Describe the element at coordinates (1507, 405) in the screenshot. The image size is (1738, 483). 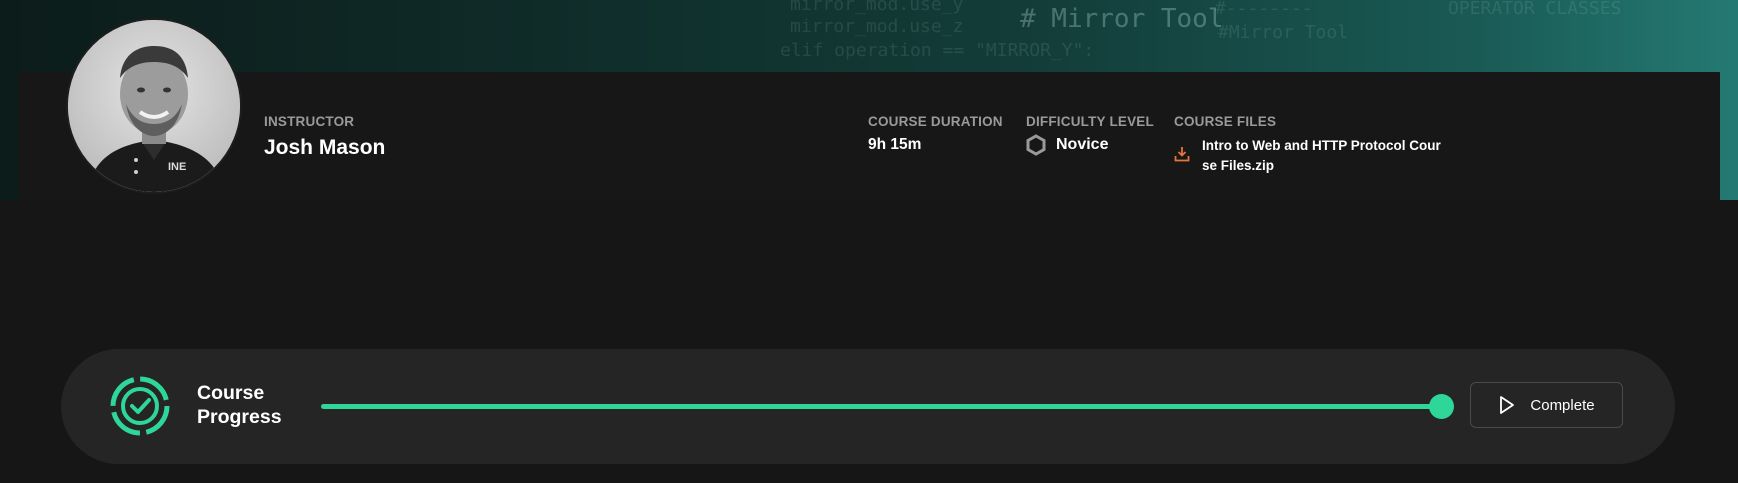
I see `play-icon` at that location.